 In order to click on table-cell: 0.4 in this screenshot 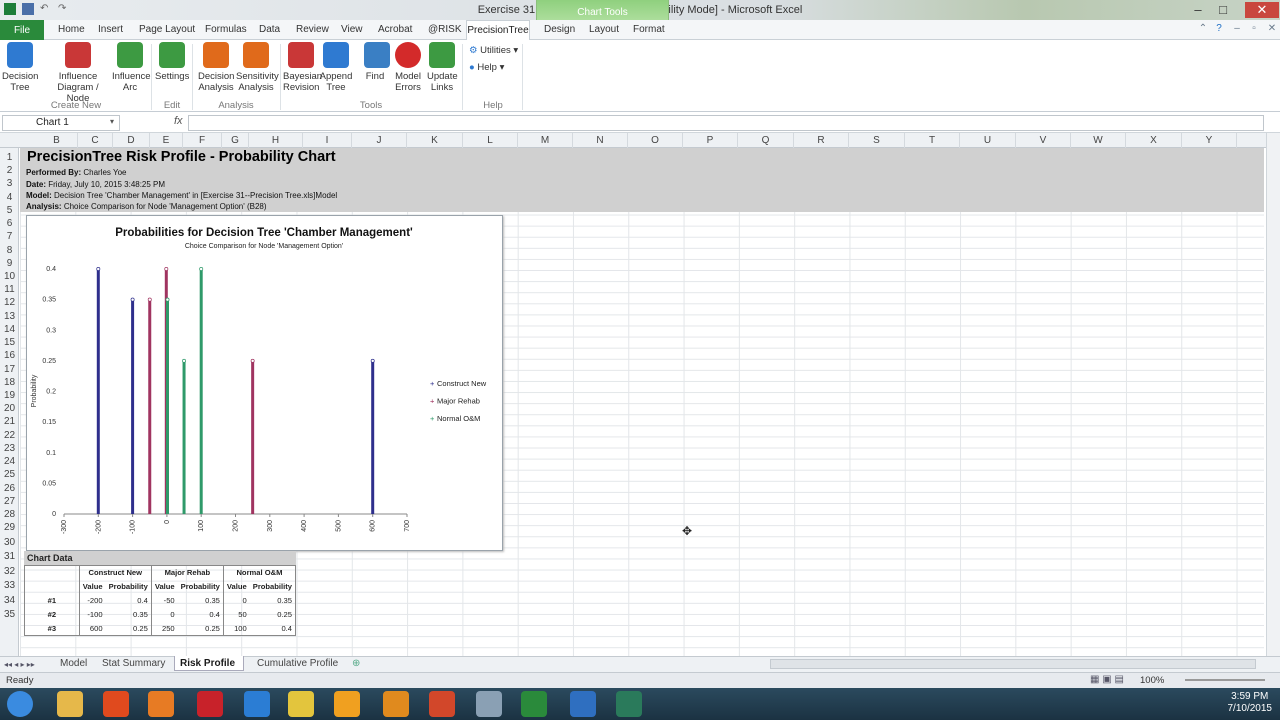, I will do `click(273, 629)`.